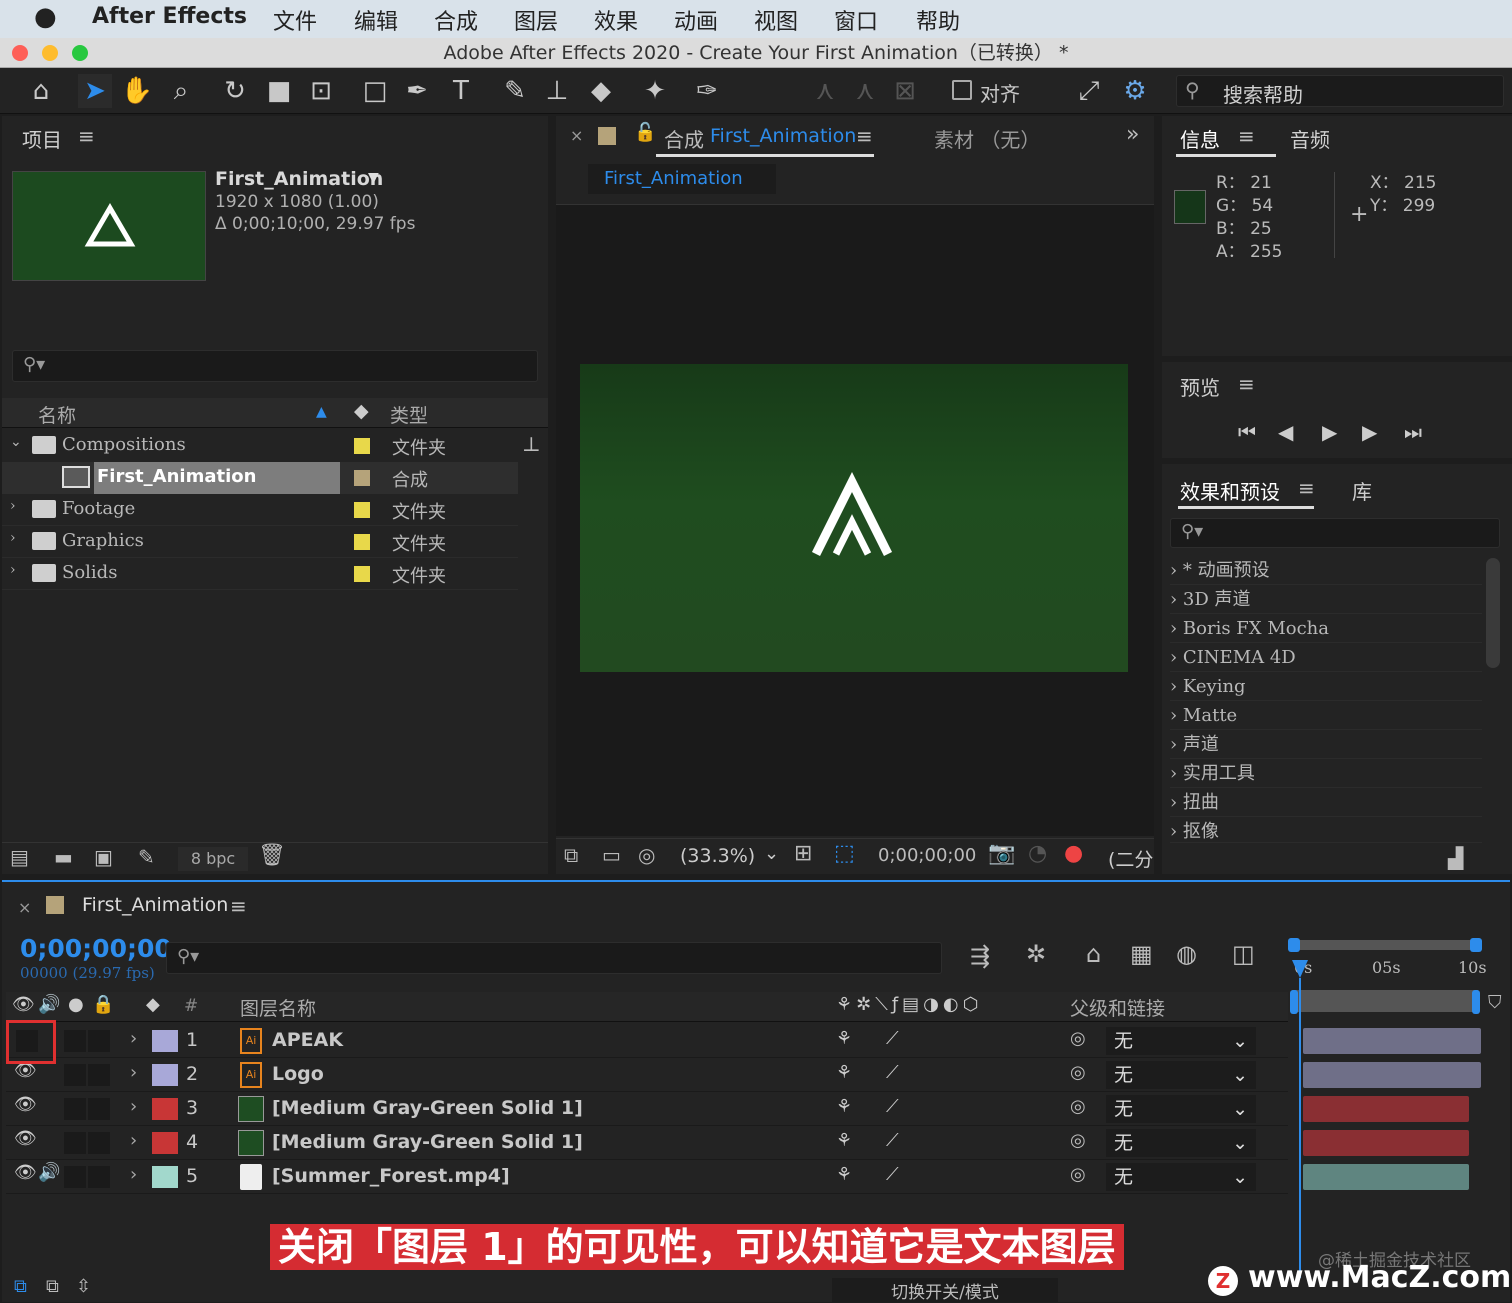 Image resolution: width=1512 pixels, height=1303 pixels. I want to click on layer-name: [Medium Gray-Green Solid 1], so click(427, 1142).